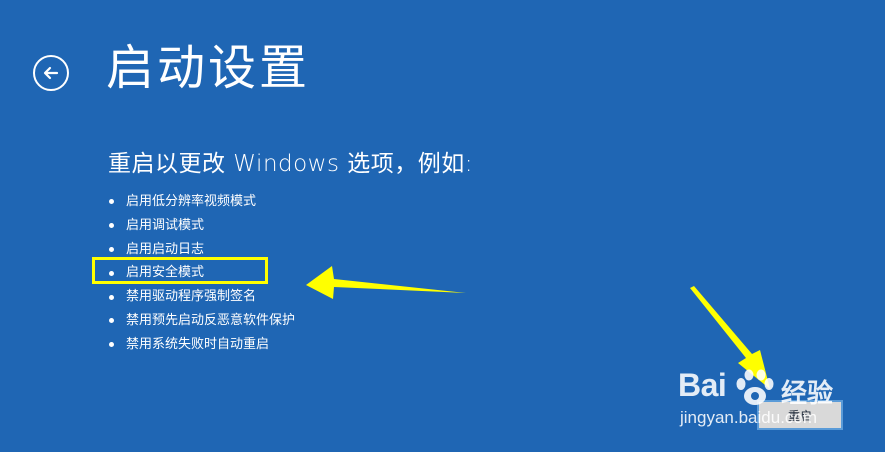 The width and height of the screenshot is (885, 452). I want to click on page-title: 启动设置, so click(208, 68).